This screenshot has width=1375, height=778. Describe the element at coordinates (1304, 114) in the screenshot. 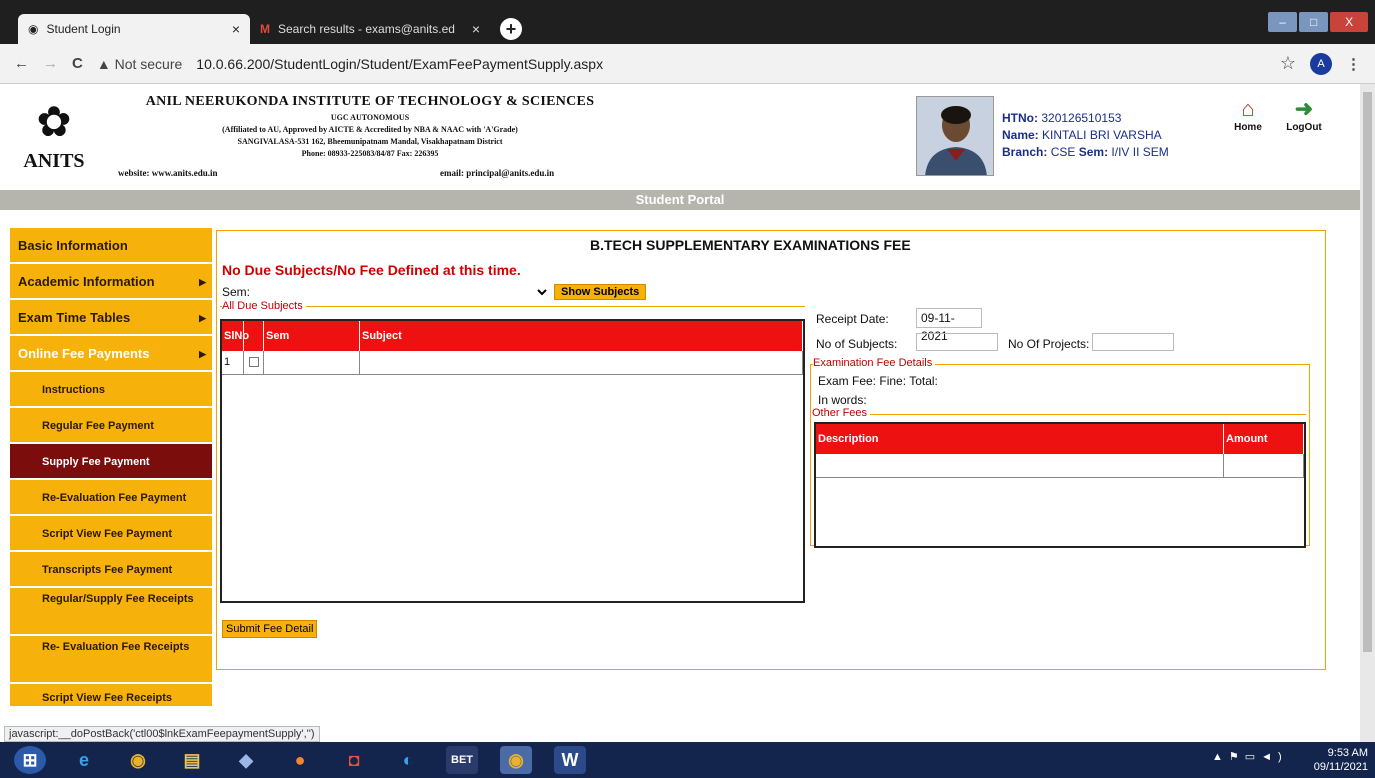

I see `logout-button: ➜ LogOut` at that location.